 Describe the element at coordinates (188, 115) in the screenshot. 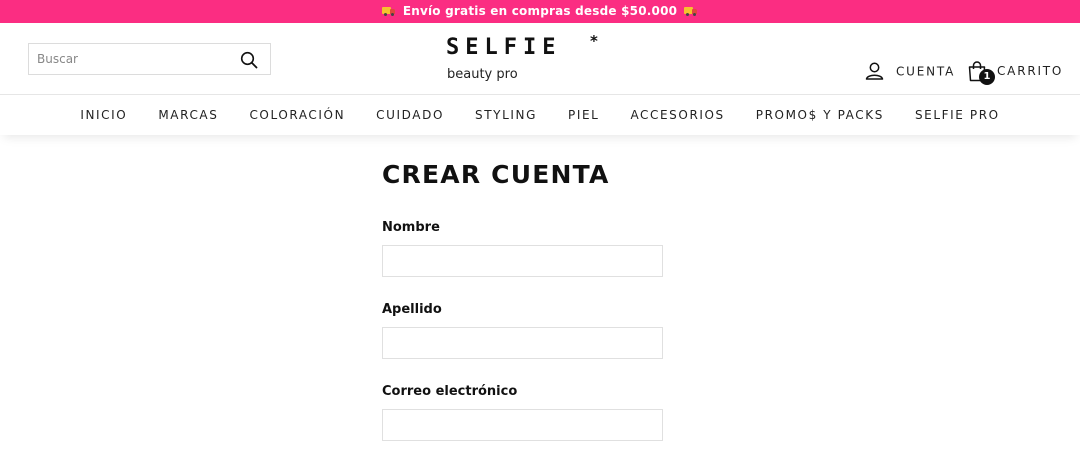

I see `nav-item-marcas: MARCAS` at that location.